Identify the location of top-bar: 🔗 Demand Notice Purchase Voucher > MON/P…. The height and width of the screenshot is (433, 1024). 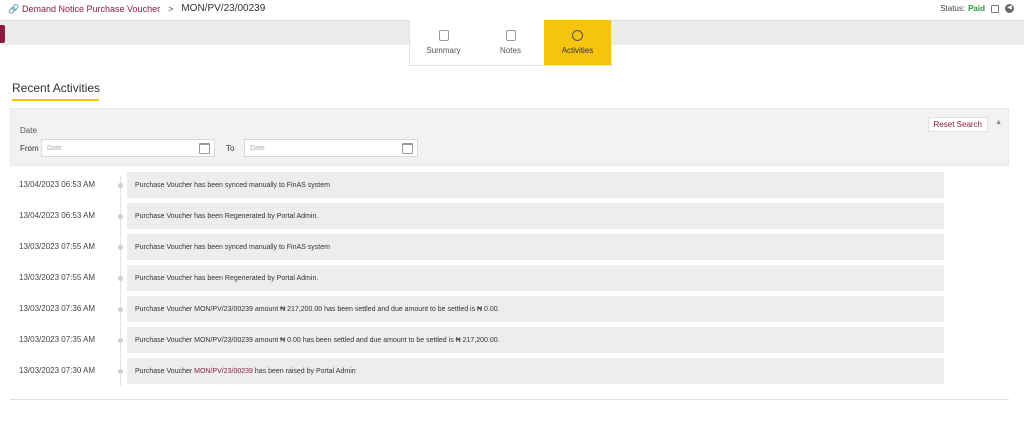
(512, 10).